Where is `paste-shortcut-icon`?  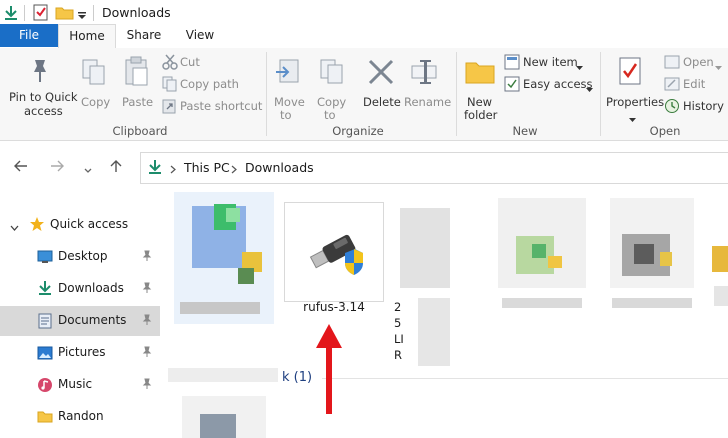
paste-shortcut-icon is located at coordinates (170, 107).